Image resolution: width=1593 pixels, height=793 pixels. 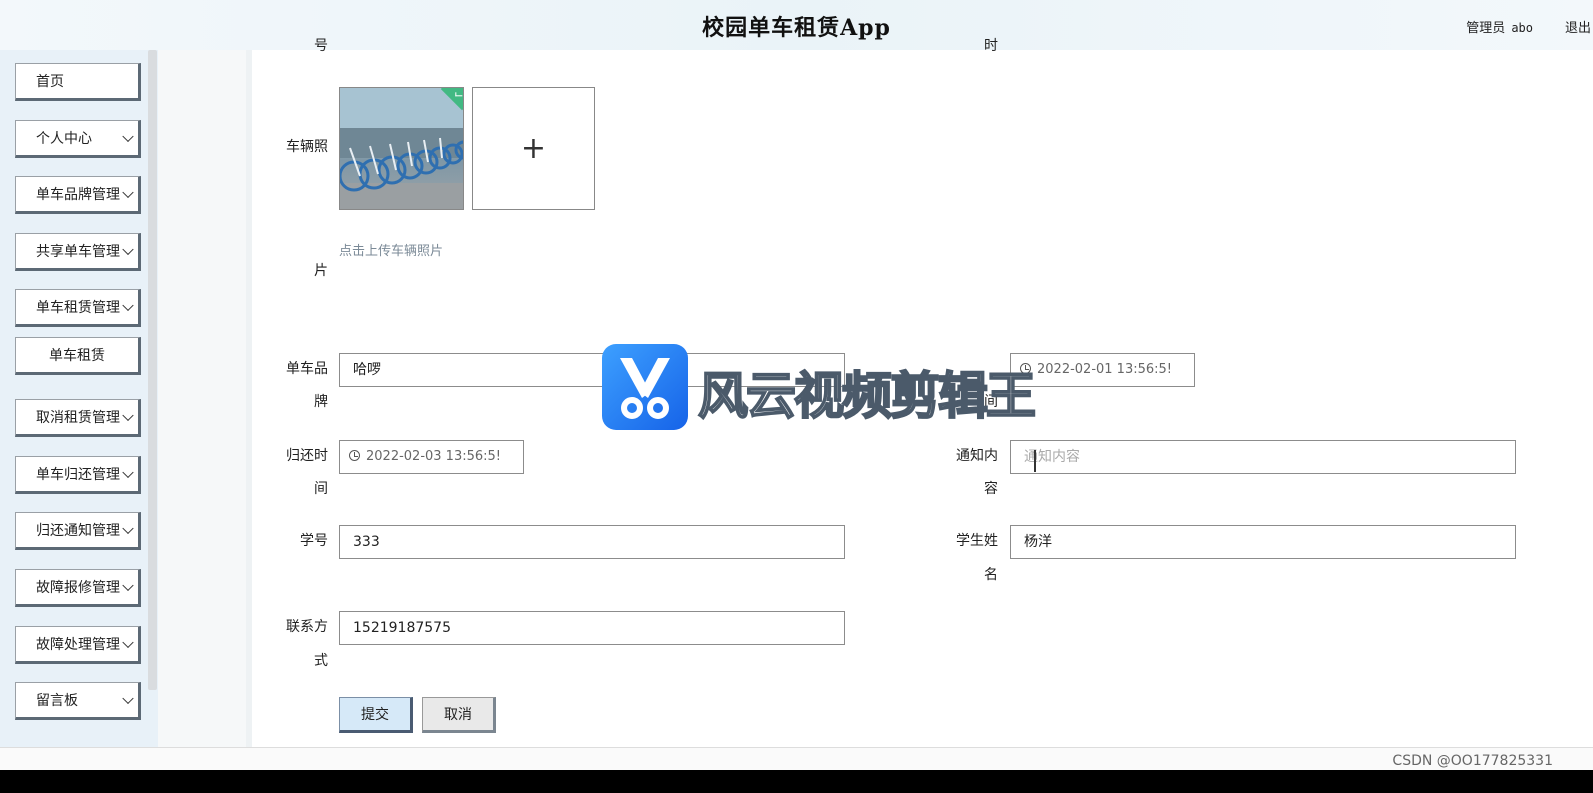 What do you see at coordinates (249, 398) in the screenshot?
I see `content-margin-edge` at bounding box center [249, 398].